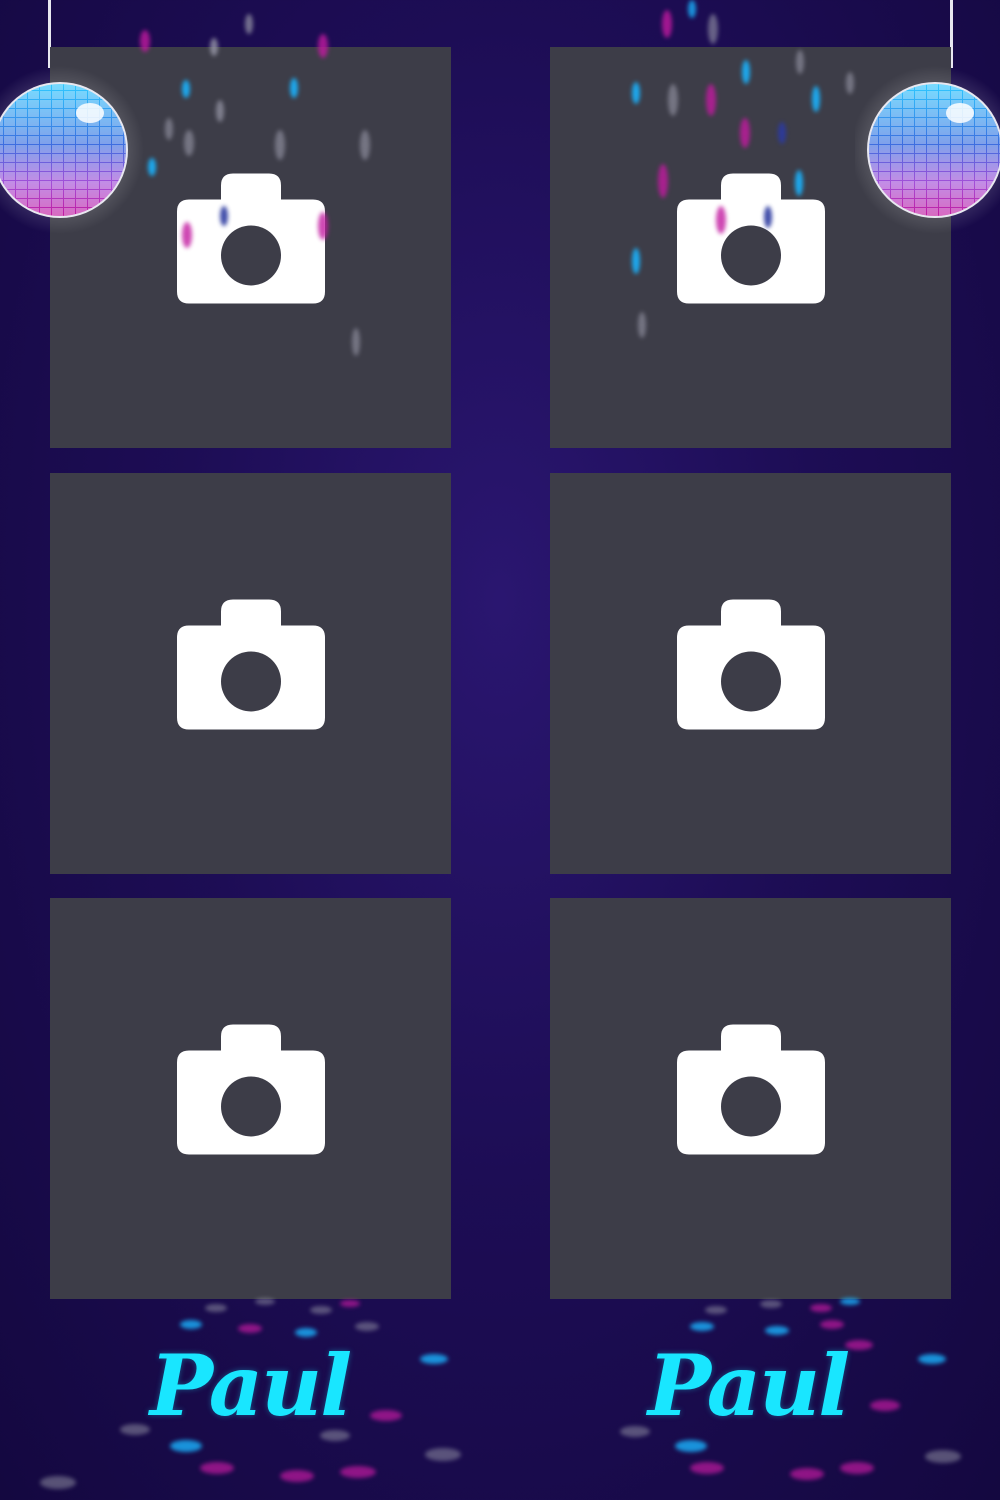  Describe the element at coordinates (748, 1385) in the screenshot. I see `name-label-right: Paul` at that location.